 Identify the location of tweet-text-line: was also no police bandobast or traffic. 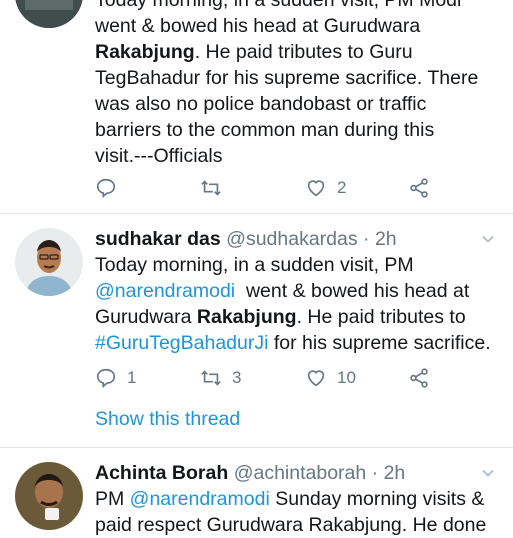
(261, 104).